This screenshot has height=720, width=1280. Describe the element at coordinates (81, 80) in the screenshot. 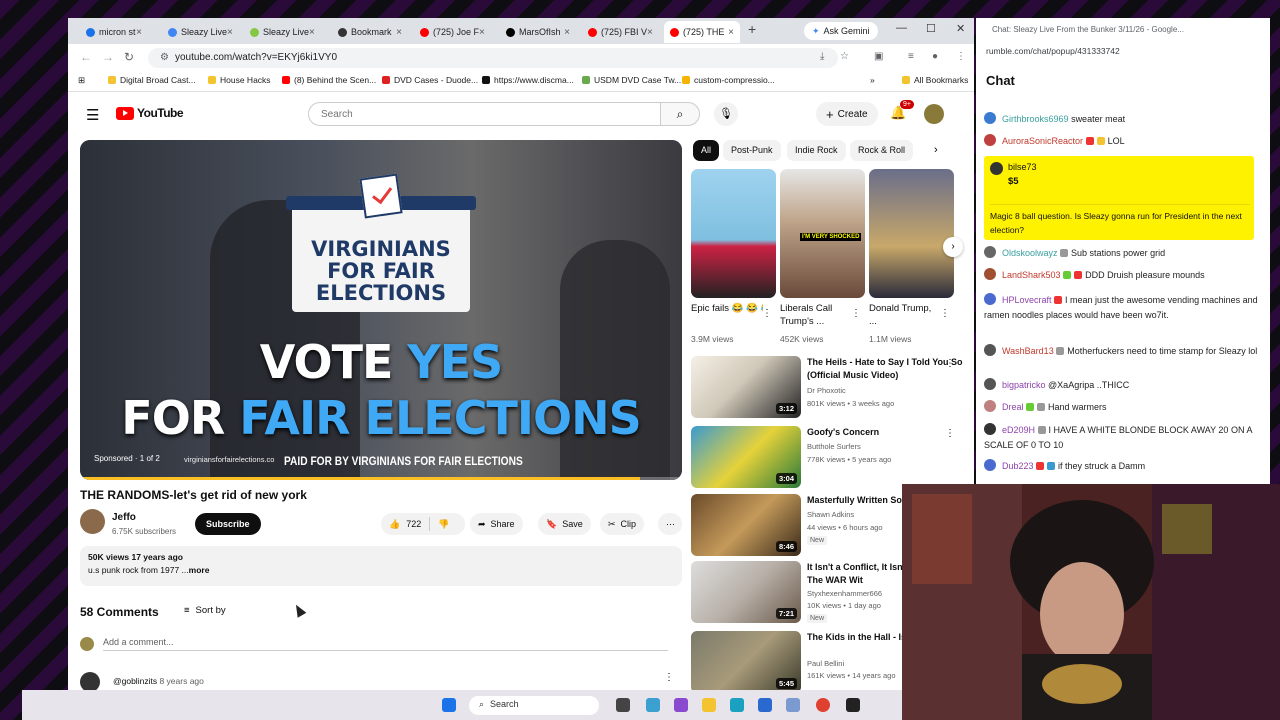

I see `apps-icon: ⊞` at that location.